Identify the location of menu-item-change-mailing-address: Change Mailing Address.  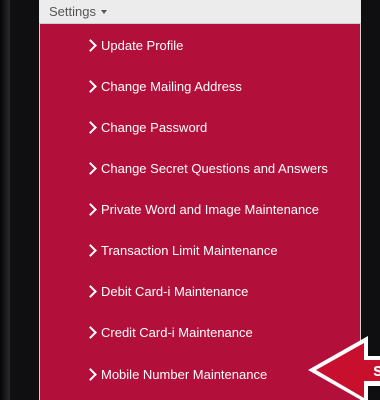
(200, 86).